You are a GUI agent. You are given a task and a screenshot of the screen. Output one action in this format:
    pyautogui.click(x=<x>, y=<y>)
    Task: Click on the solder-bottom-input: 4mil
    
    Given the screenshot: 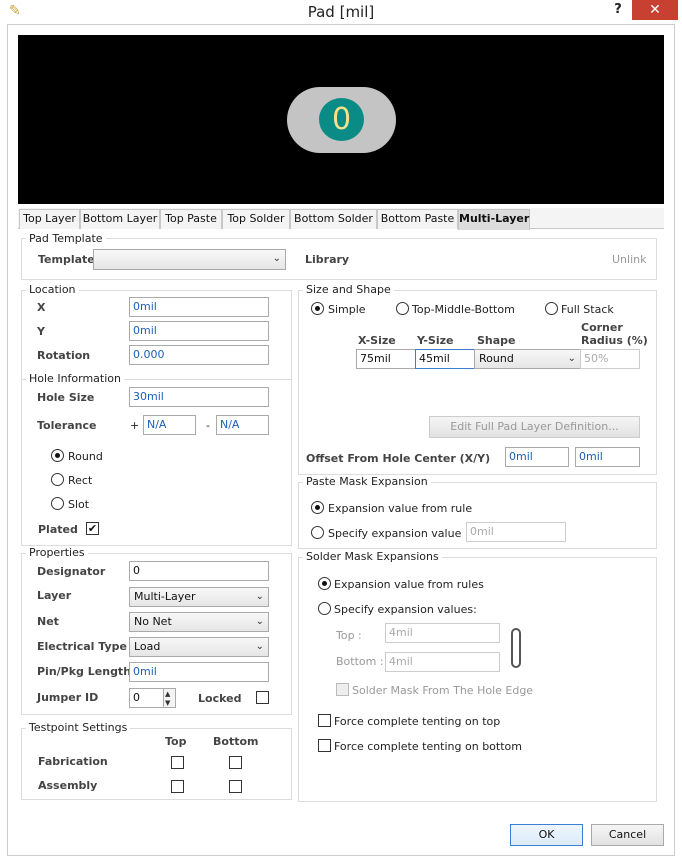 What is the action you would take?
    pyautogui.click(x=442, y=662)
    